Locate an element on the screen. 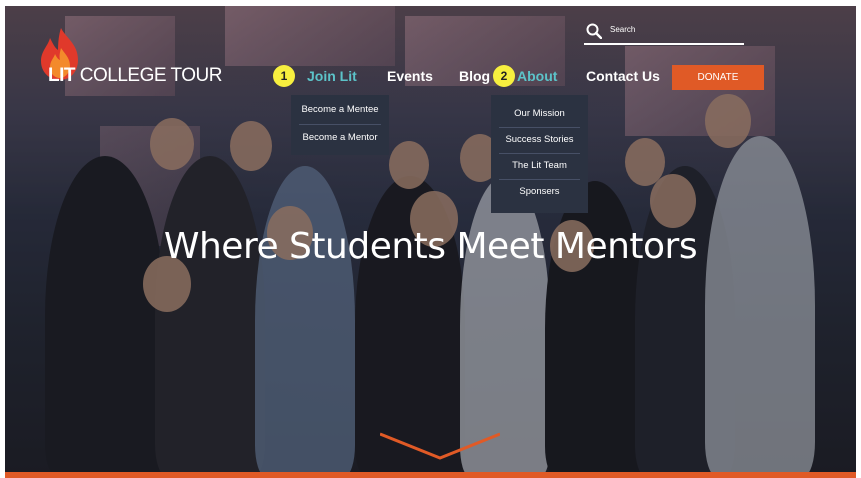 This screenshot has height=478, width=861. dropdown-item-become-mentor: Become a Mentor is located at coordinates (340, 137).